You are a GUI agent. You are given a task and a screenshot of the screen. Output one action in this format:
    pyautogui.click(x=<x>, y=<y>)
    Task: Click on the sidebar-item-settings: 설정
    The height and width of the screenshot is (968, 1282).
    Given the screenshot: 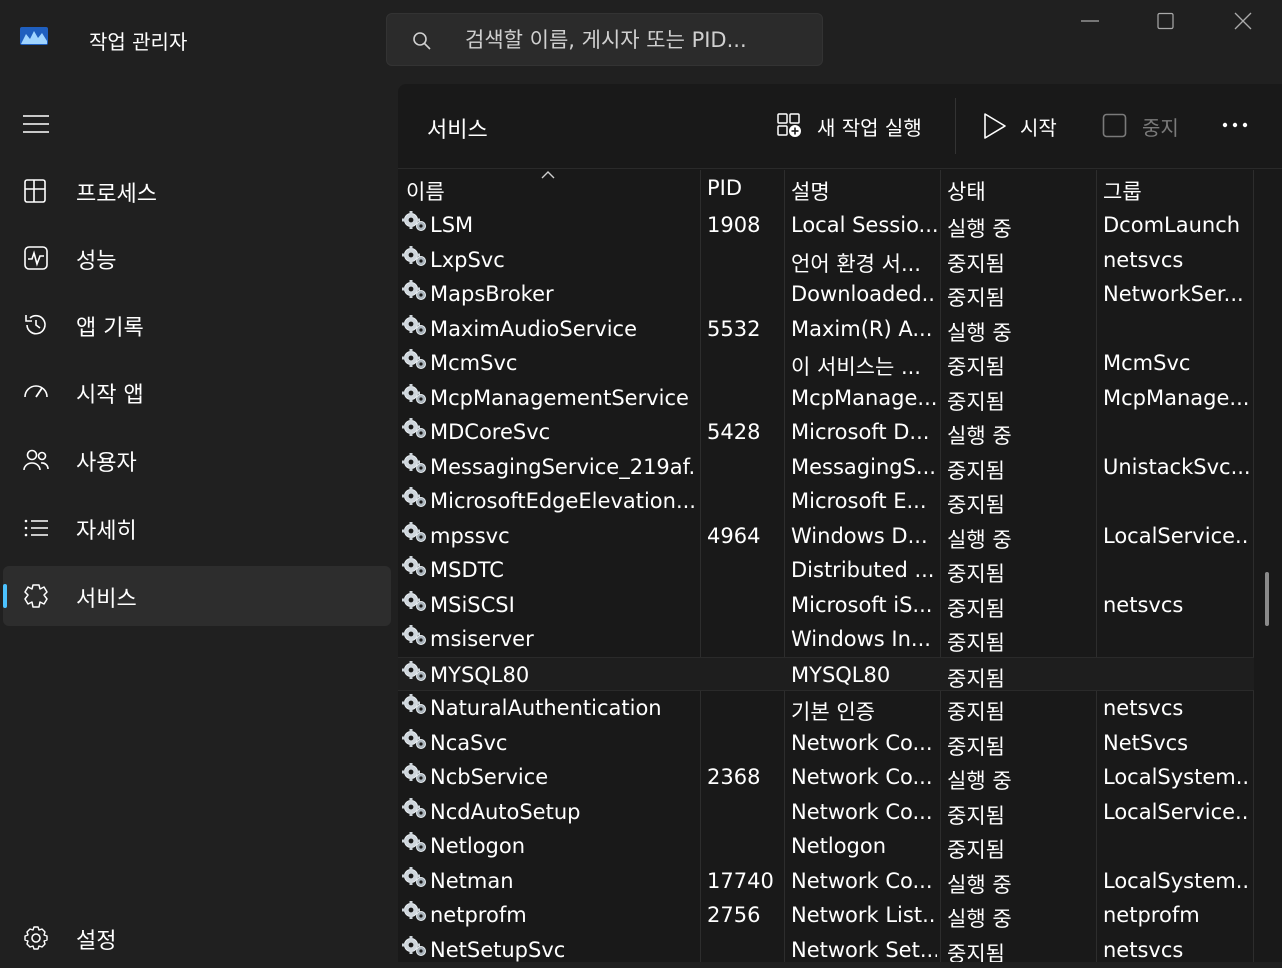 What is the action you would take?
    pyautogui.click(x=197, y=938)
    